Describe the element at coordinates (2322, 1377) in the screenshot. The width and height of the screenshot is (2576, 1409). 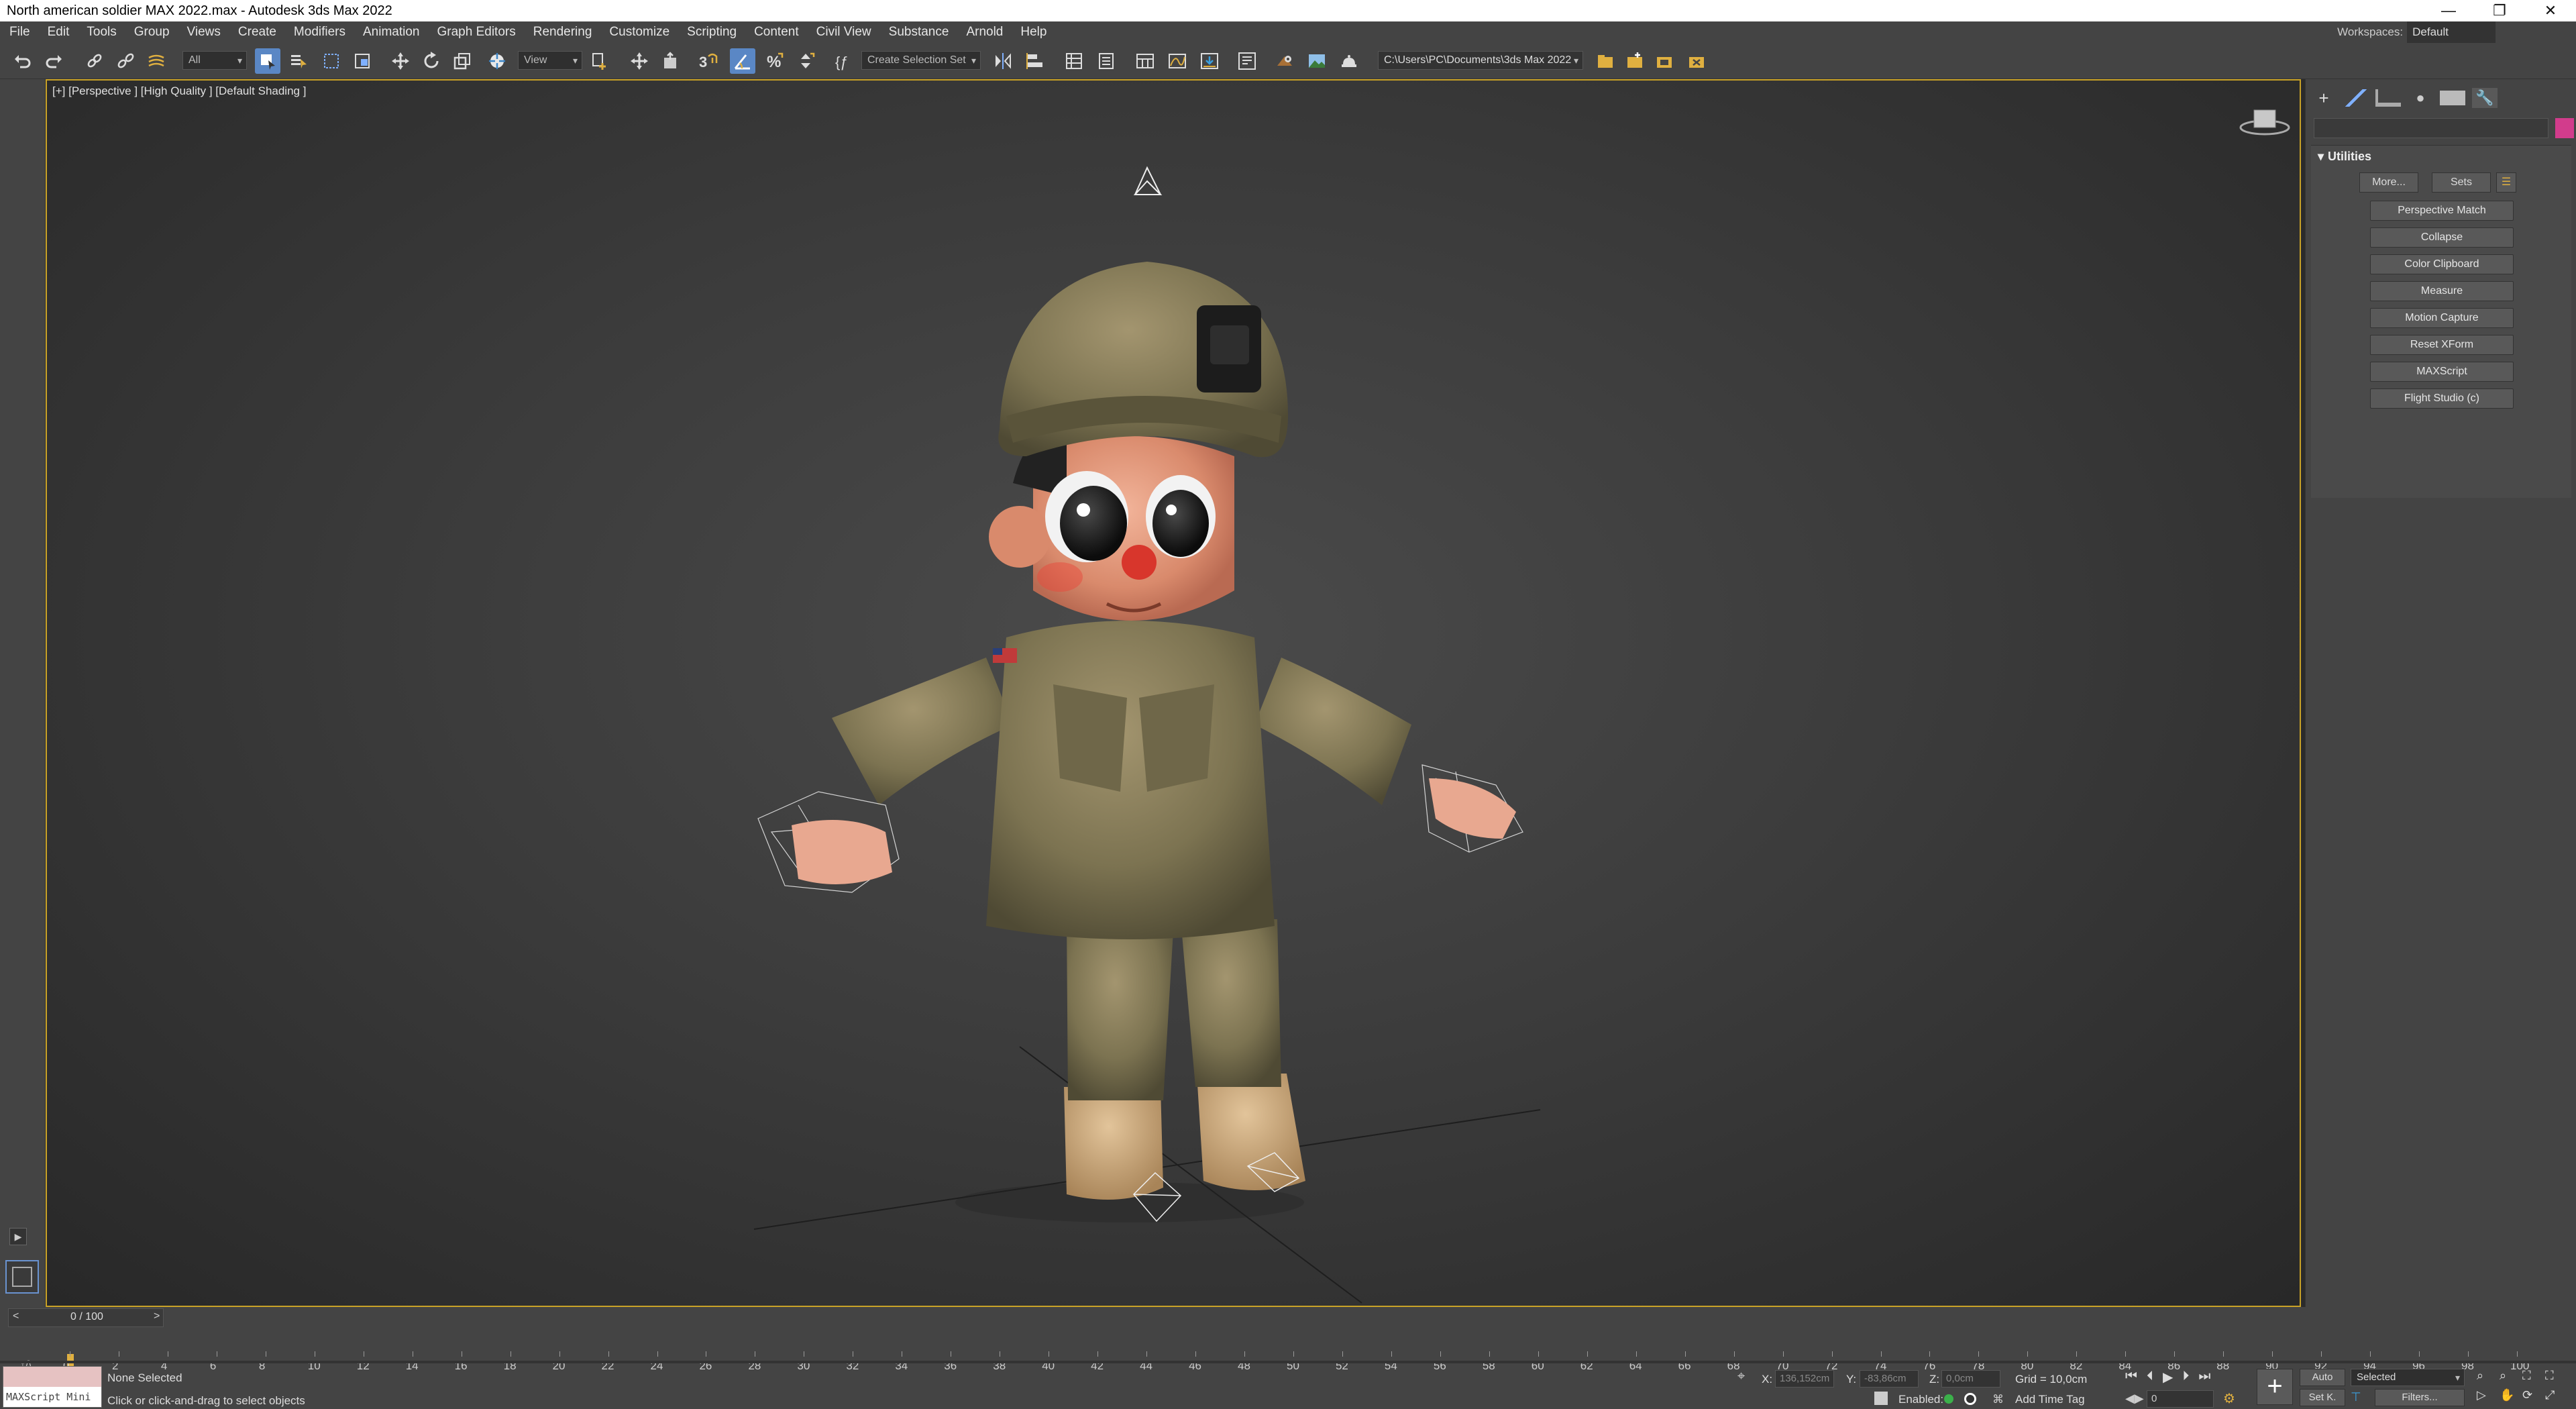
I see `auto-key-button: Auto` at that location.